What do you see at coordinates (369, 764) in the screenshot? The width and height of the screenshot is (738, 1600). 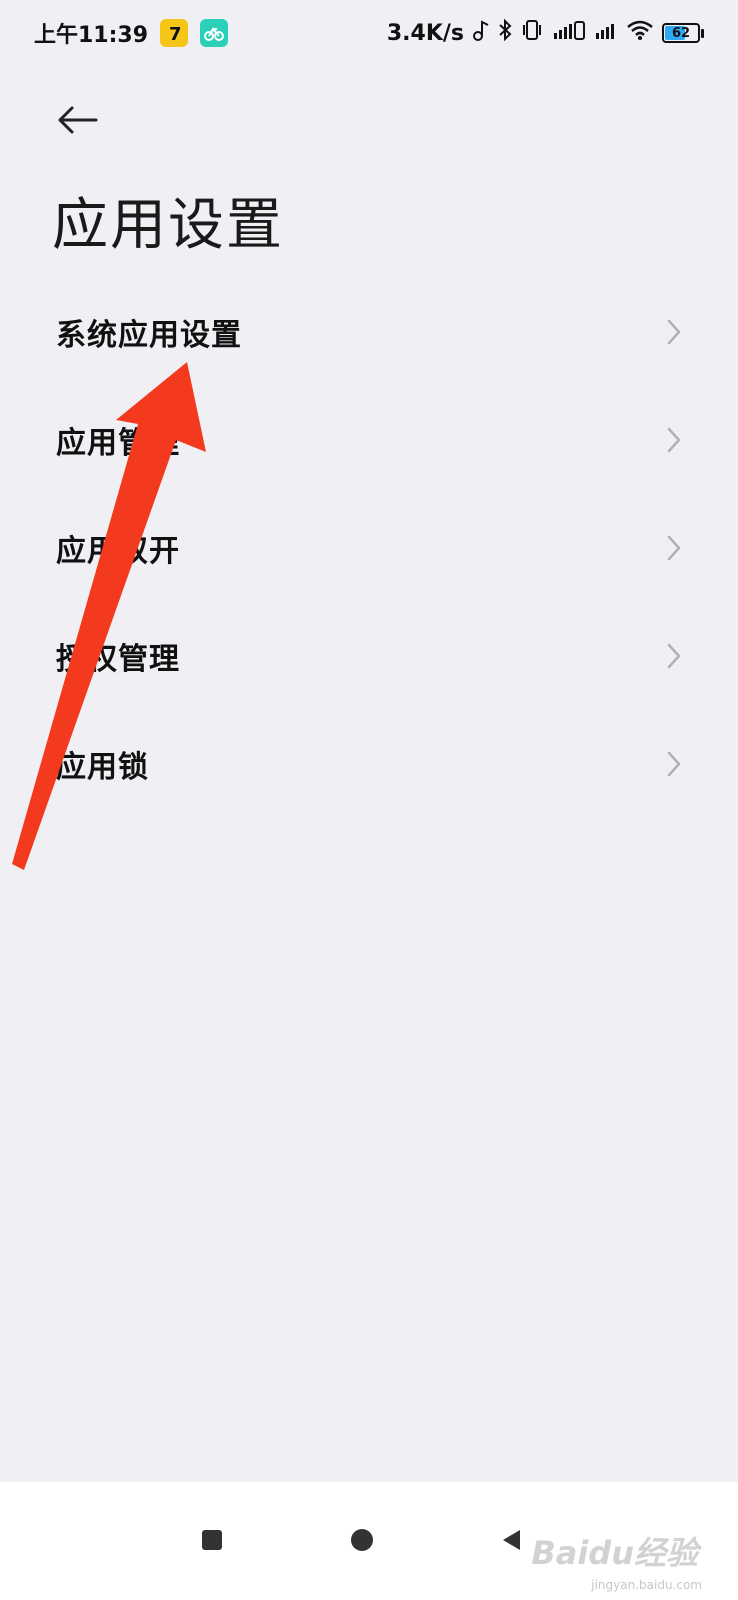 I see `settings-item-app-lock: 应用锁` at bounding box center [369, 764].